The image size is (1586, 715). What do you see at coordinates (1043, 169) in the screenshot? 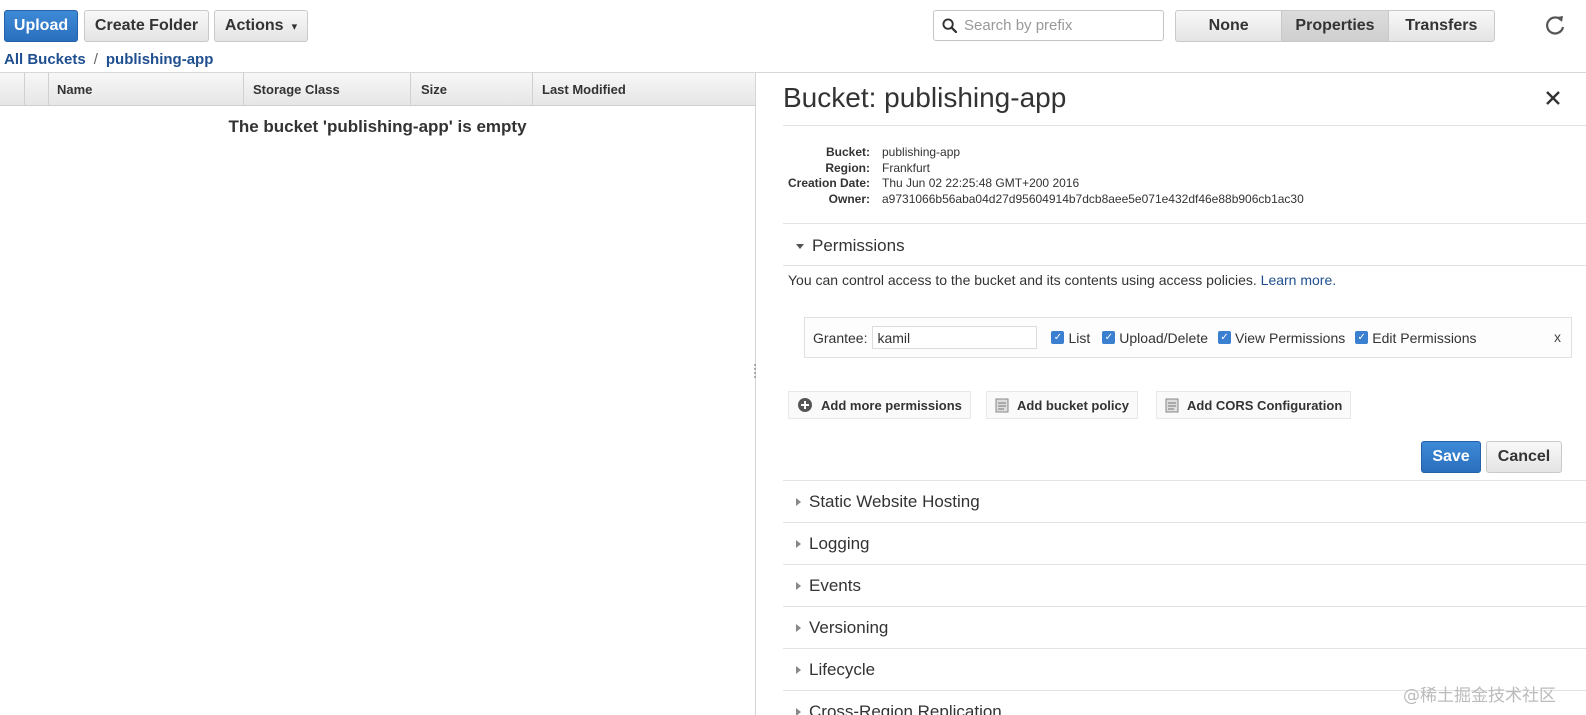
I see `info-row-region: Region: Frankfurt` at bounding box center [1043, 169].